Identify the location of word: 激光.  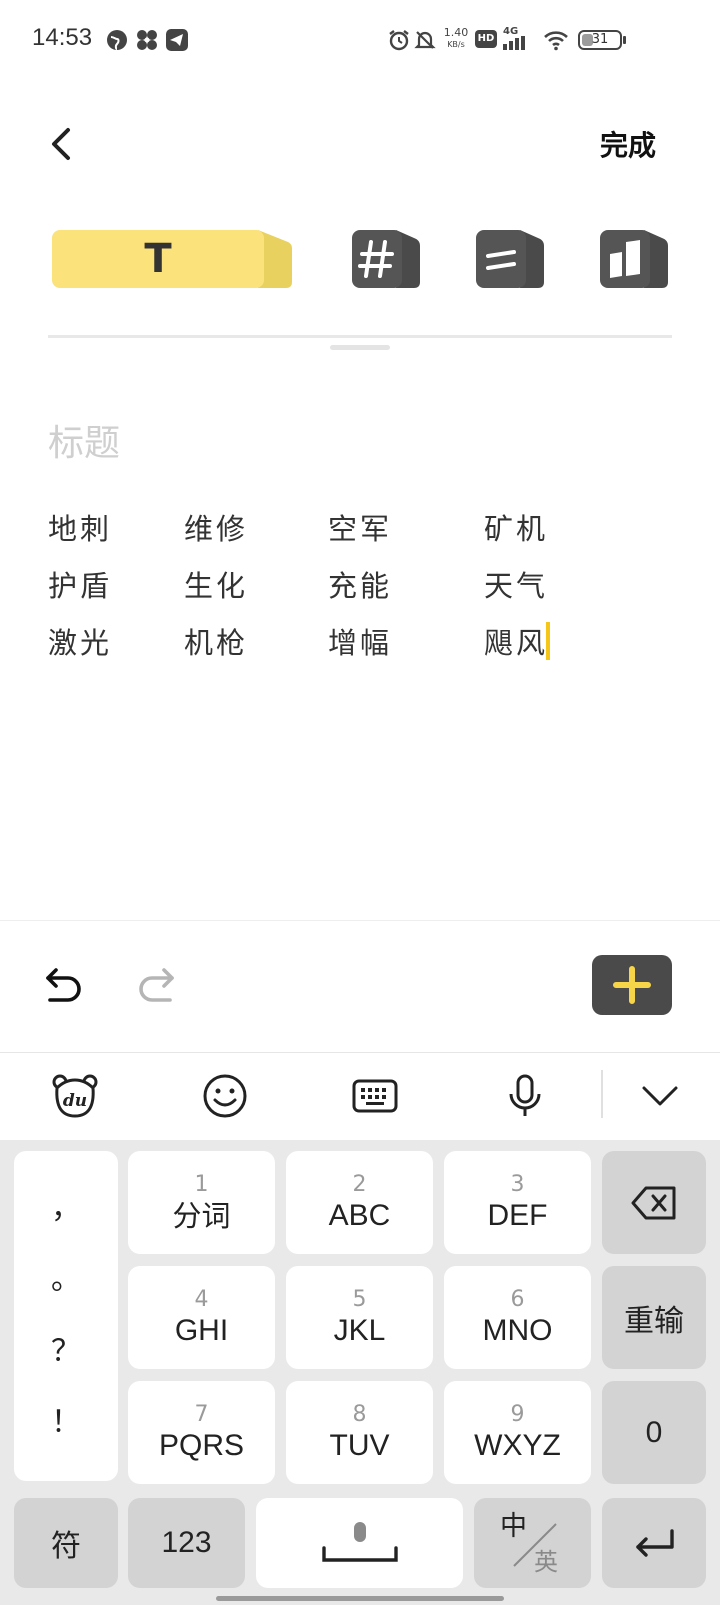
(80, 643).